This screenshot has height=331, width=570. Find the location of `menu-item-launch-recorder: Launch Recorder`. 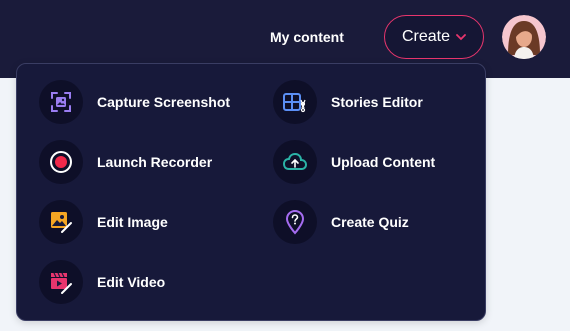

menu-item-launch-recorder: Launch Recorder is located at coordinates (125, 162).